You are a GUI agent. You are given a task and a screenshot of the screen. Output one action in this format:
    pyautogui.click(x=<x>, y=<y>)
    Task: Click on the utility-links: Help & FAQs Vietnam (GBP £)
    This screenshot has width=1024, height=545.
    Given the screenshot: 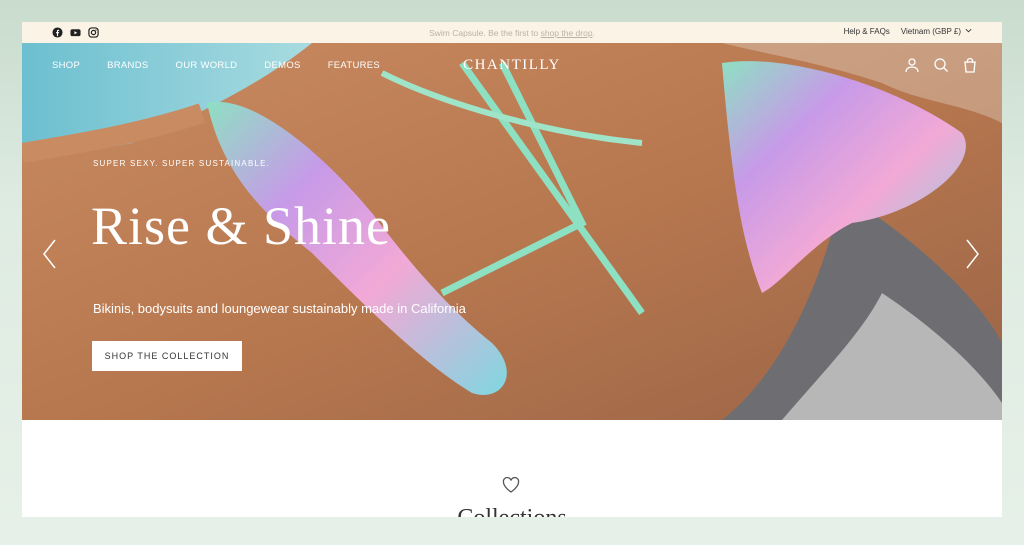 What is the action you would take?
    pyautogui.click(x=908, y=31)
    